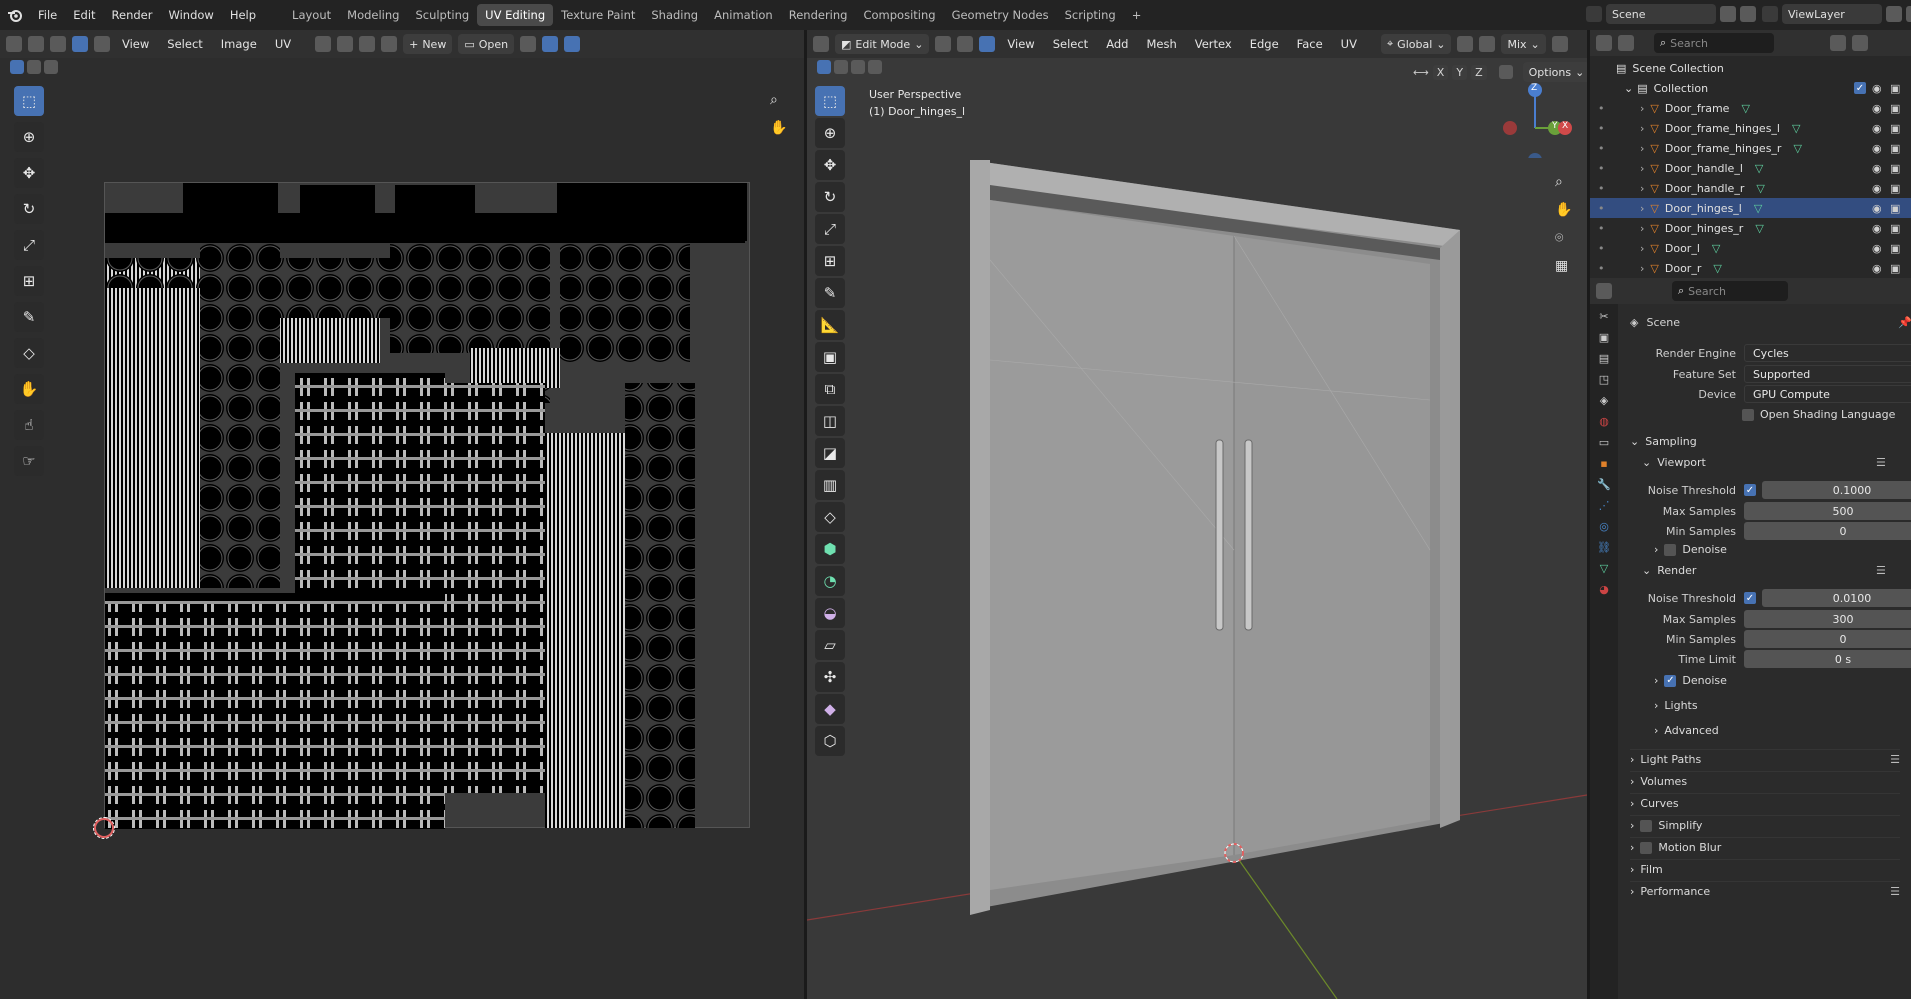  What do you see at coordinates (1750, 490) in the screenshot?
I see `vp-noise-threshold-checkbox: ✓` at bounding box center [1750, 490].